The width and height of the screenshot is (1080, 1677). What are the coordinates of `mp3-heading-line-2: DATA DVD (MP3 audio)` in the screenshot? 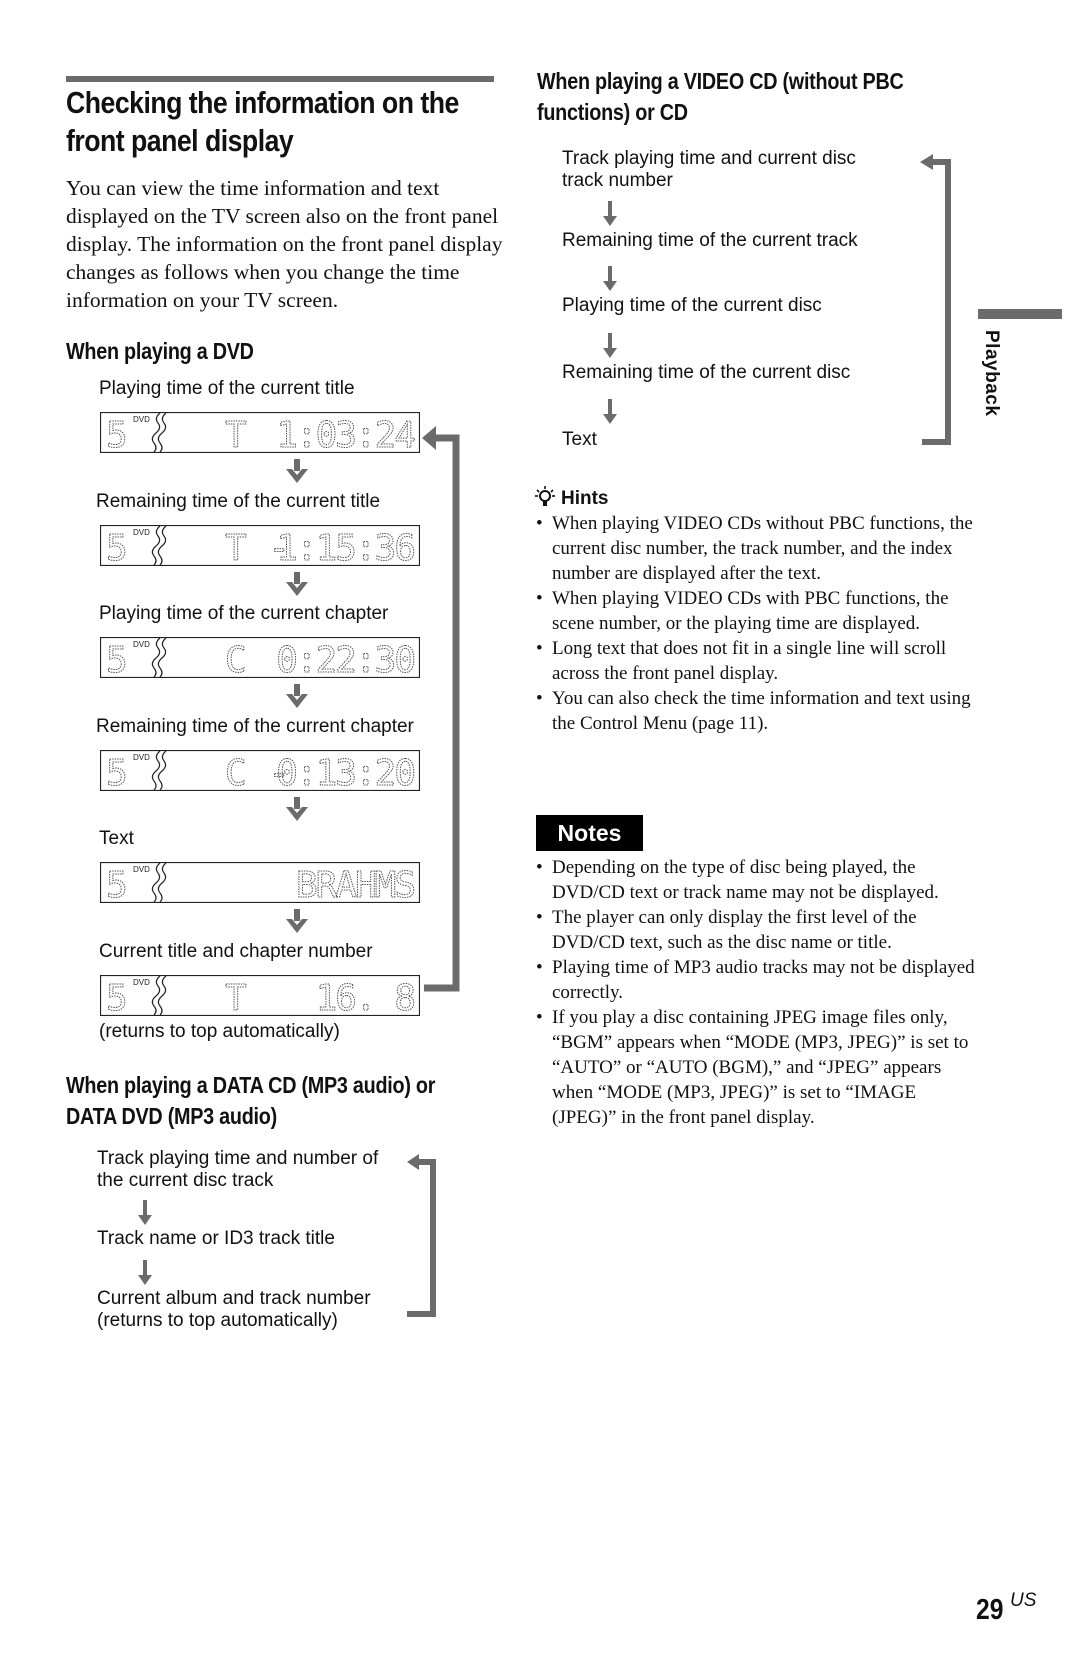 It's located at (171, 1116).